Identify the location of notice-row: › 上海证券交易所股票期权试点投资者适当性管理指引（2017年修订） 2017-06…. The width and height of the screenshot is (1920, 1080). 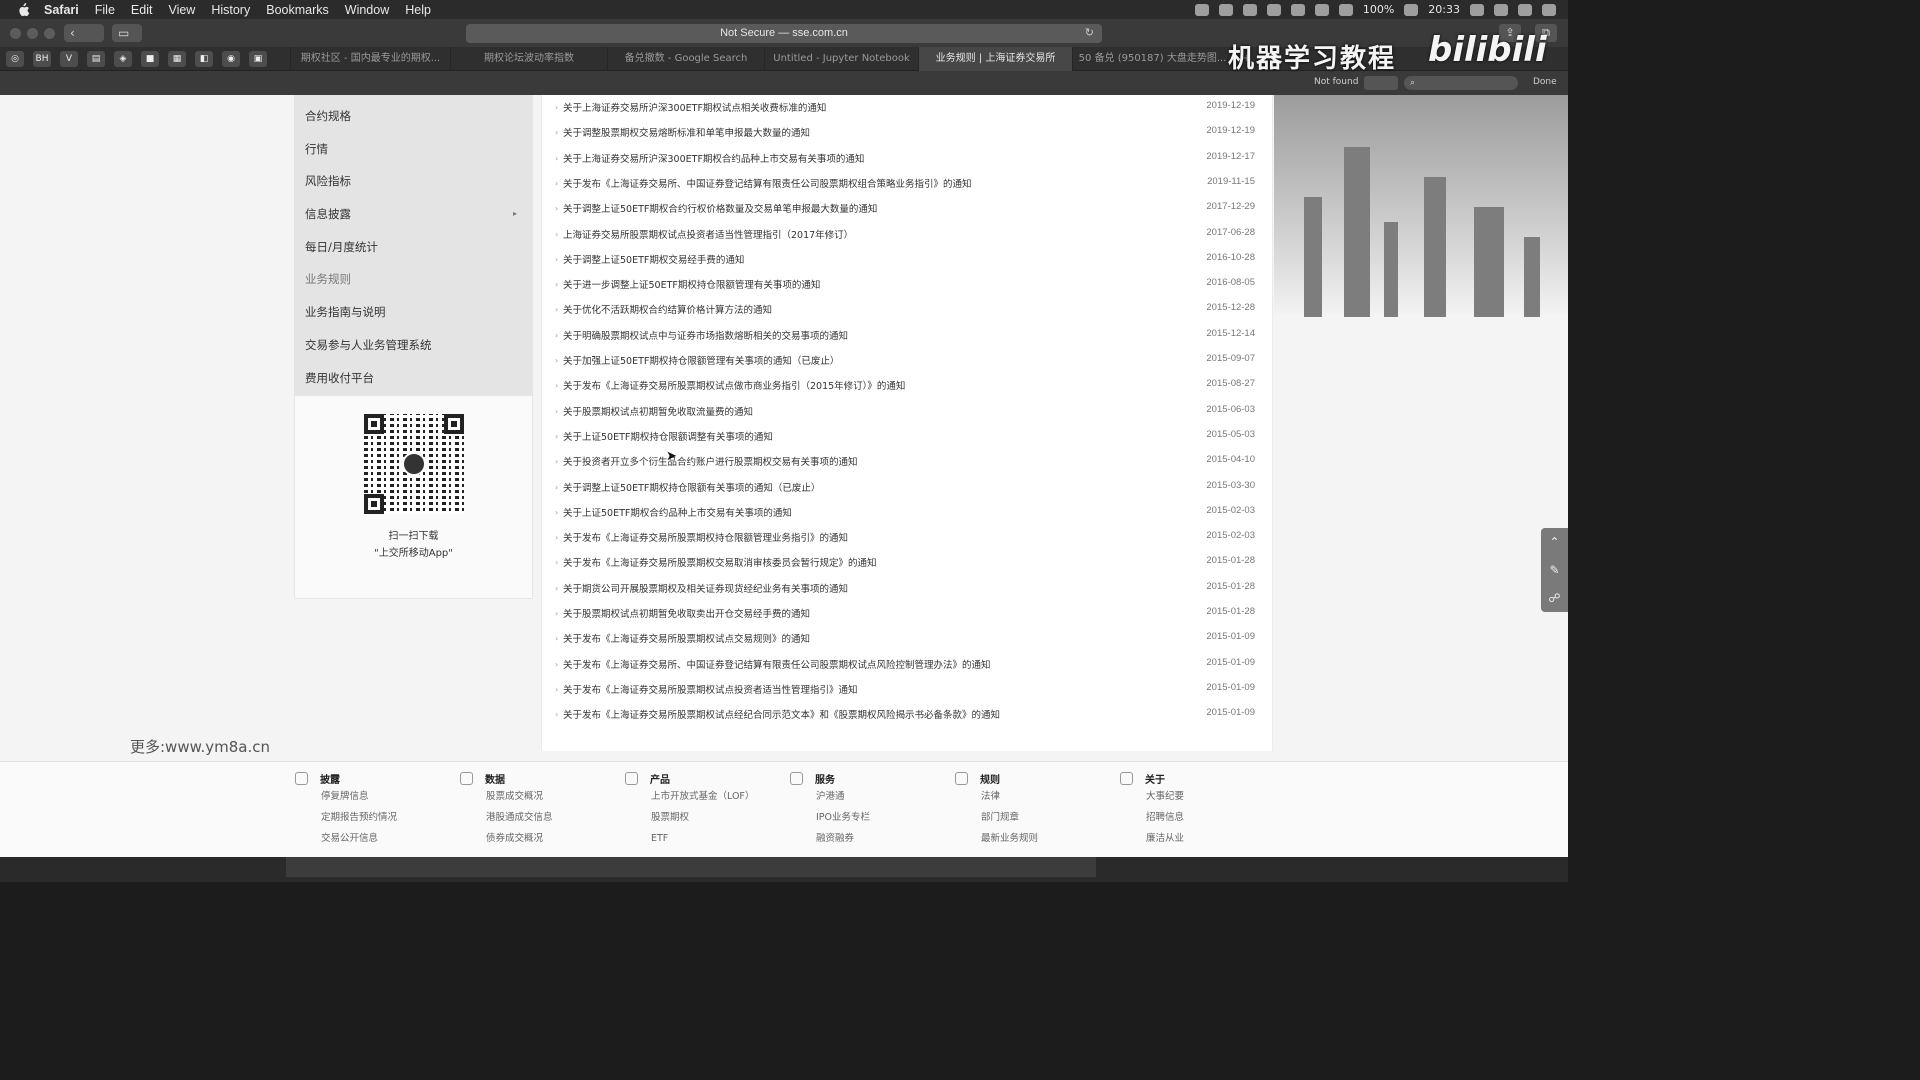
(908, 234).